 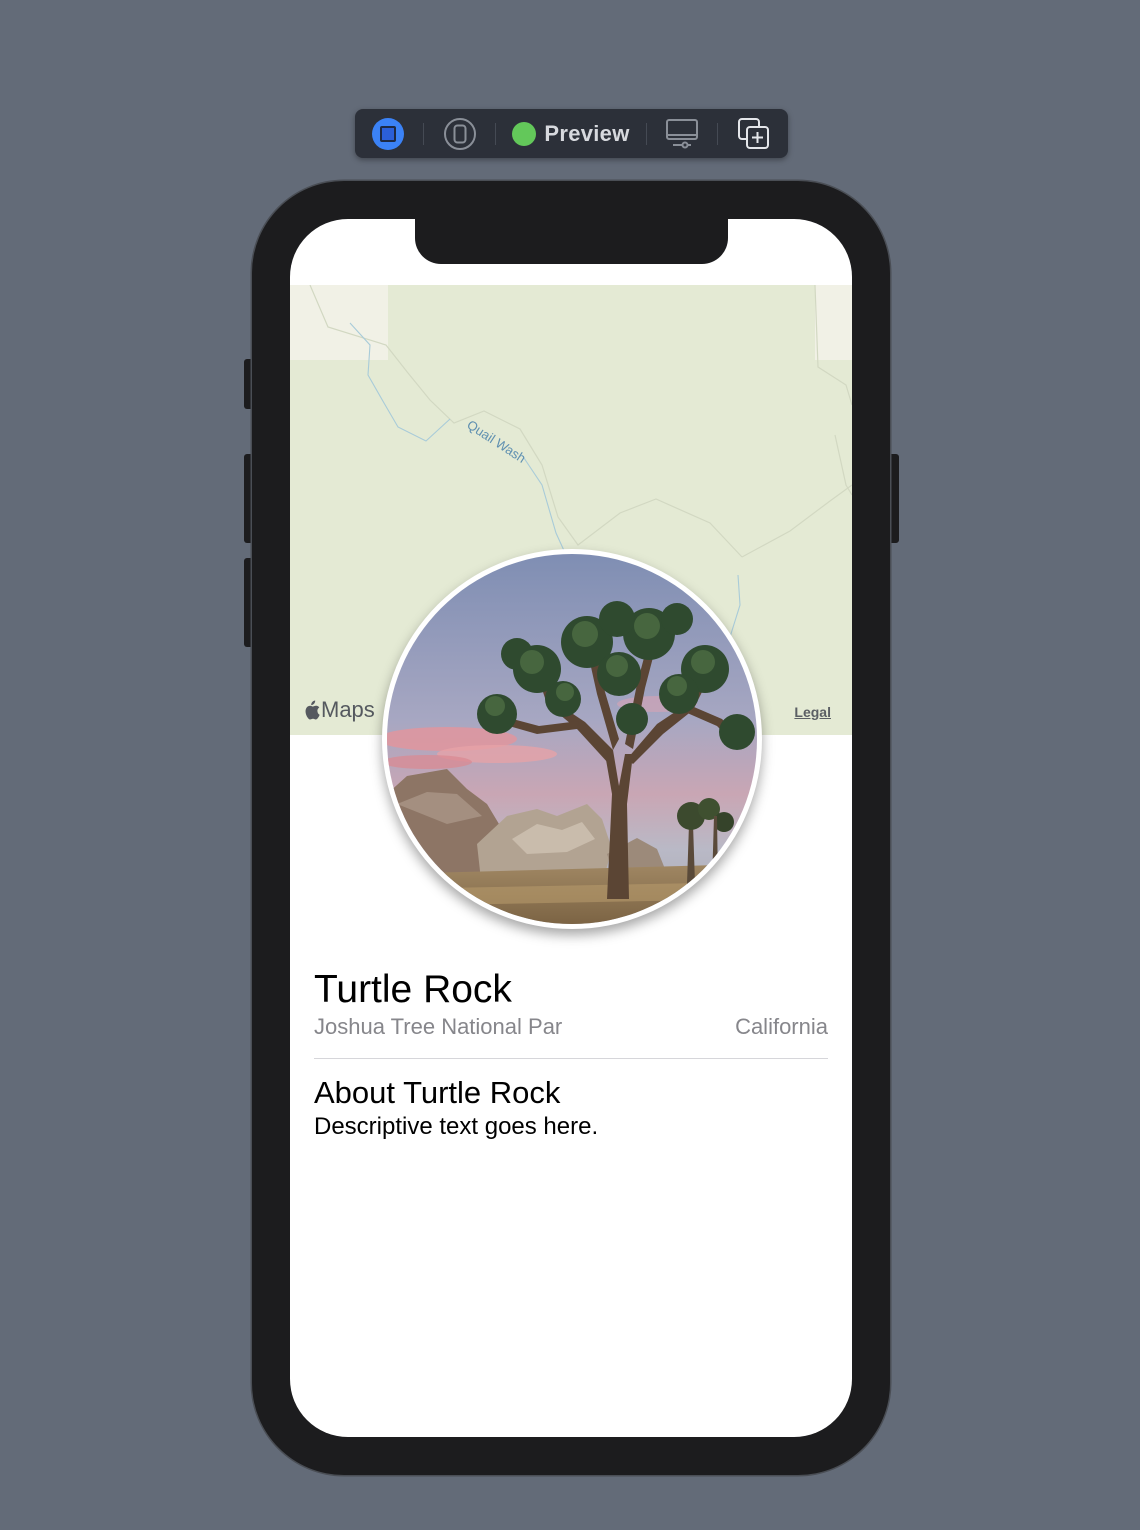 I want to click on display-settings-button, so click(x=682, y=133).